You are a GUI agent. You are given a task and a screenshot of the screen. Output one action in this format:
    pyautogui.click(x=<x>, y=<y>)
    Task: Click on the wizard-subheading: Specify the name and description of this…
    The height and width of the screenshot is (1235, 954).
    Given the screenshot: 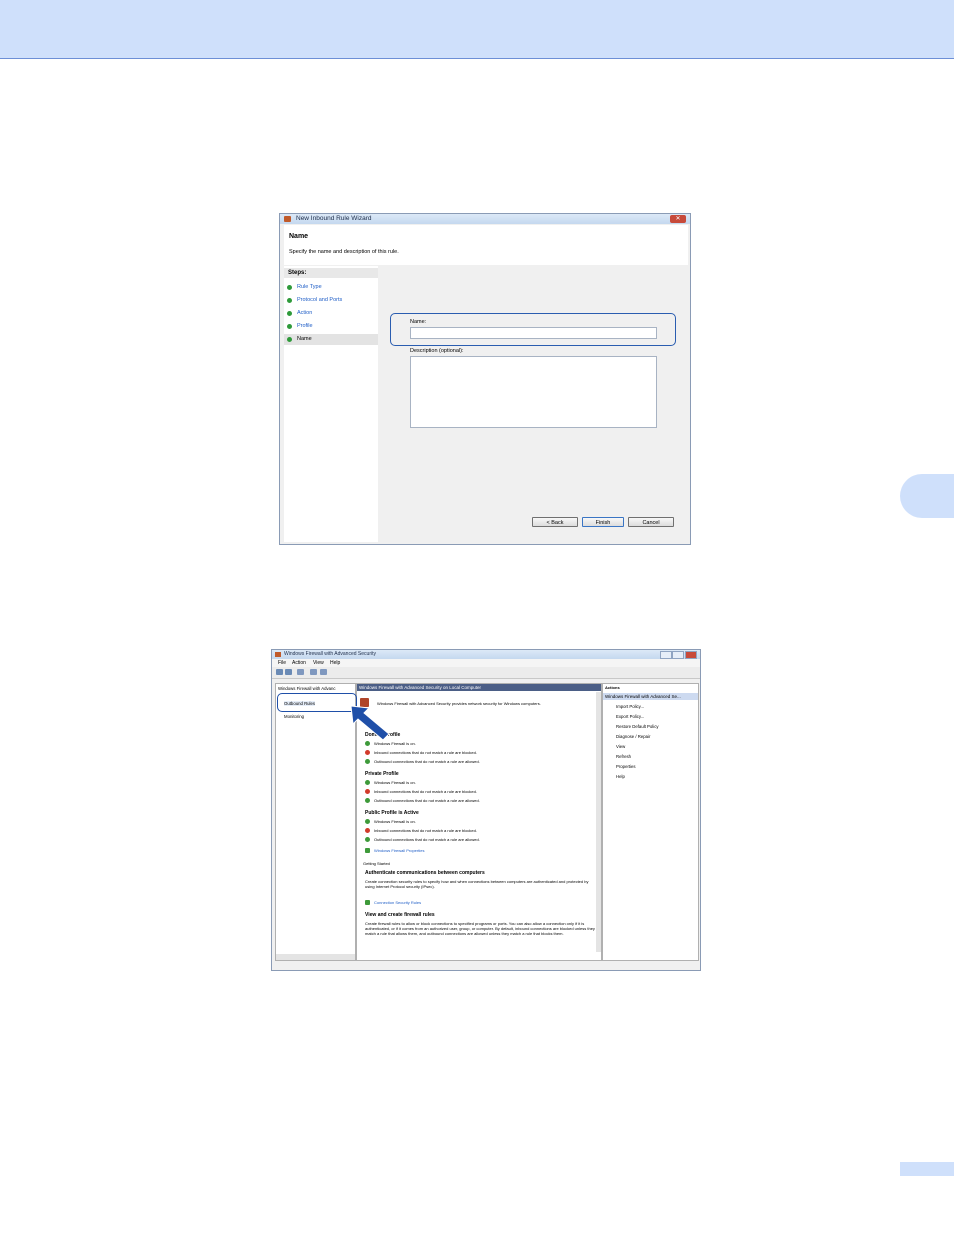 What is the action you would take?
    pyautogui.click(x=344, y=252)
    